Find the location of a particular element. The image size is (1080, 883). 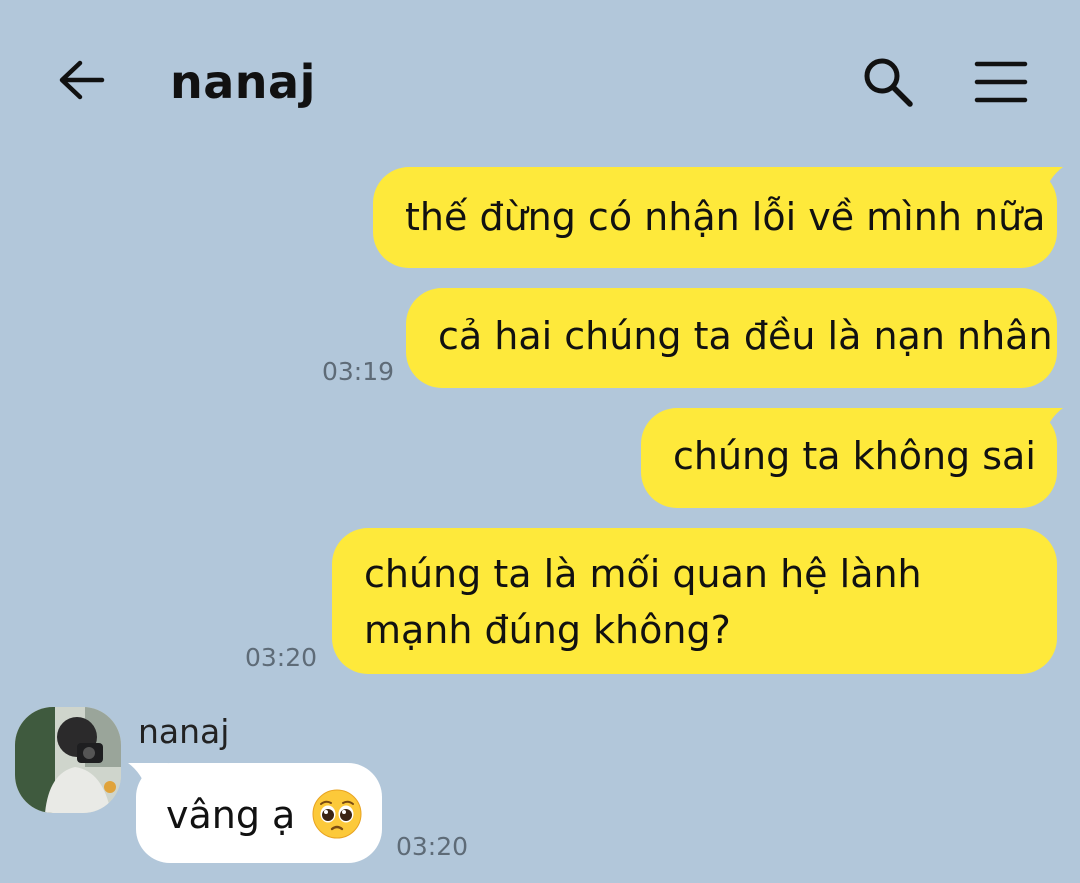

avatar-photo is located at coordinates (68, 760).